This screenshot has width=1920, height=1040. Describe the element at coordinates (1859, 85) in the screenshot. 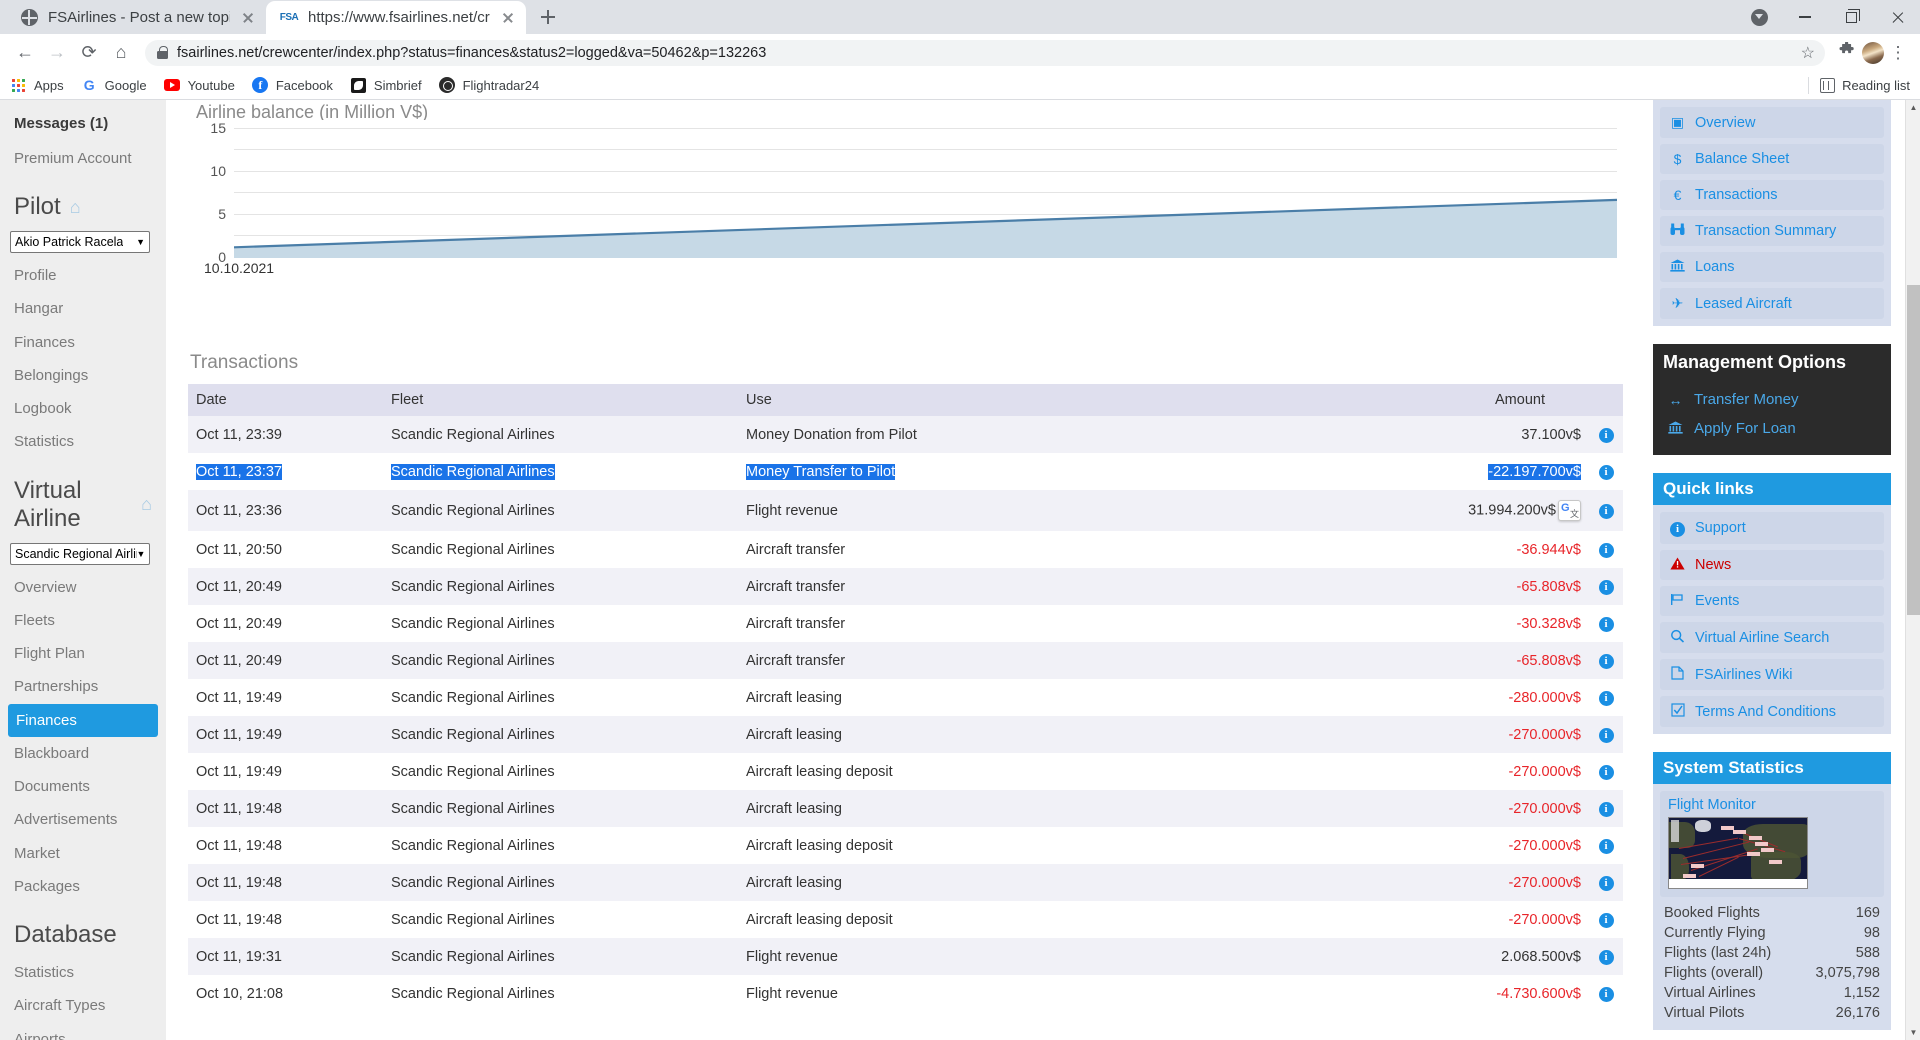

I see `reading-list-button: Reading list` at that location.